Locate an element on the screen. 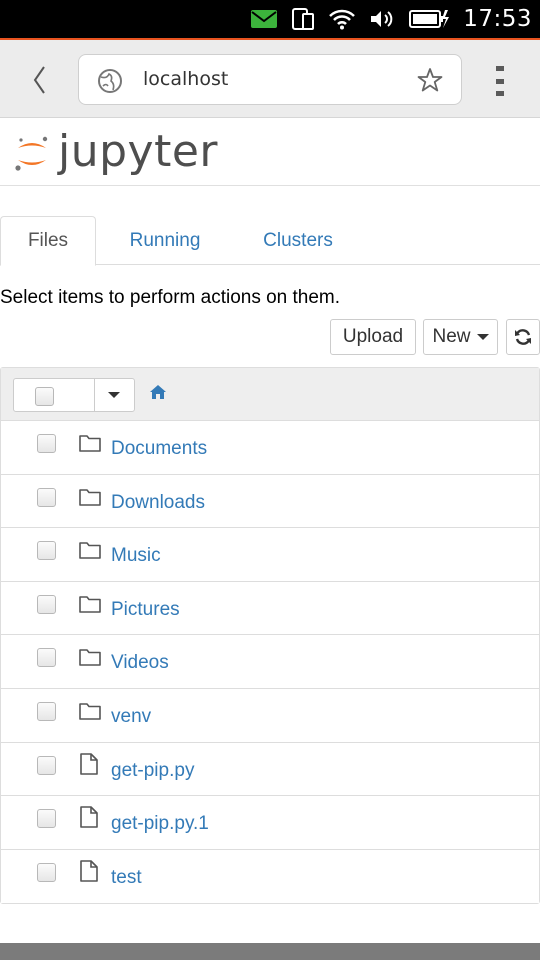 The height and width of the screenshot is (960, 540). select-all-group is located at coordinates (74, 395).